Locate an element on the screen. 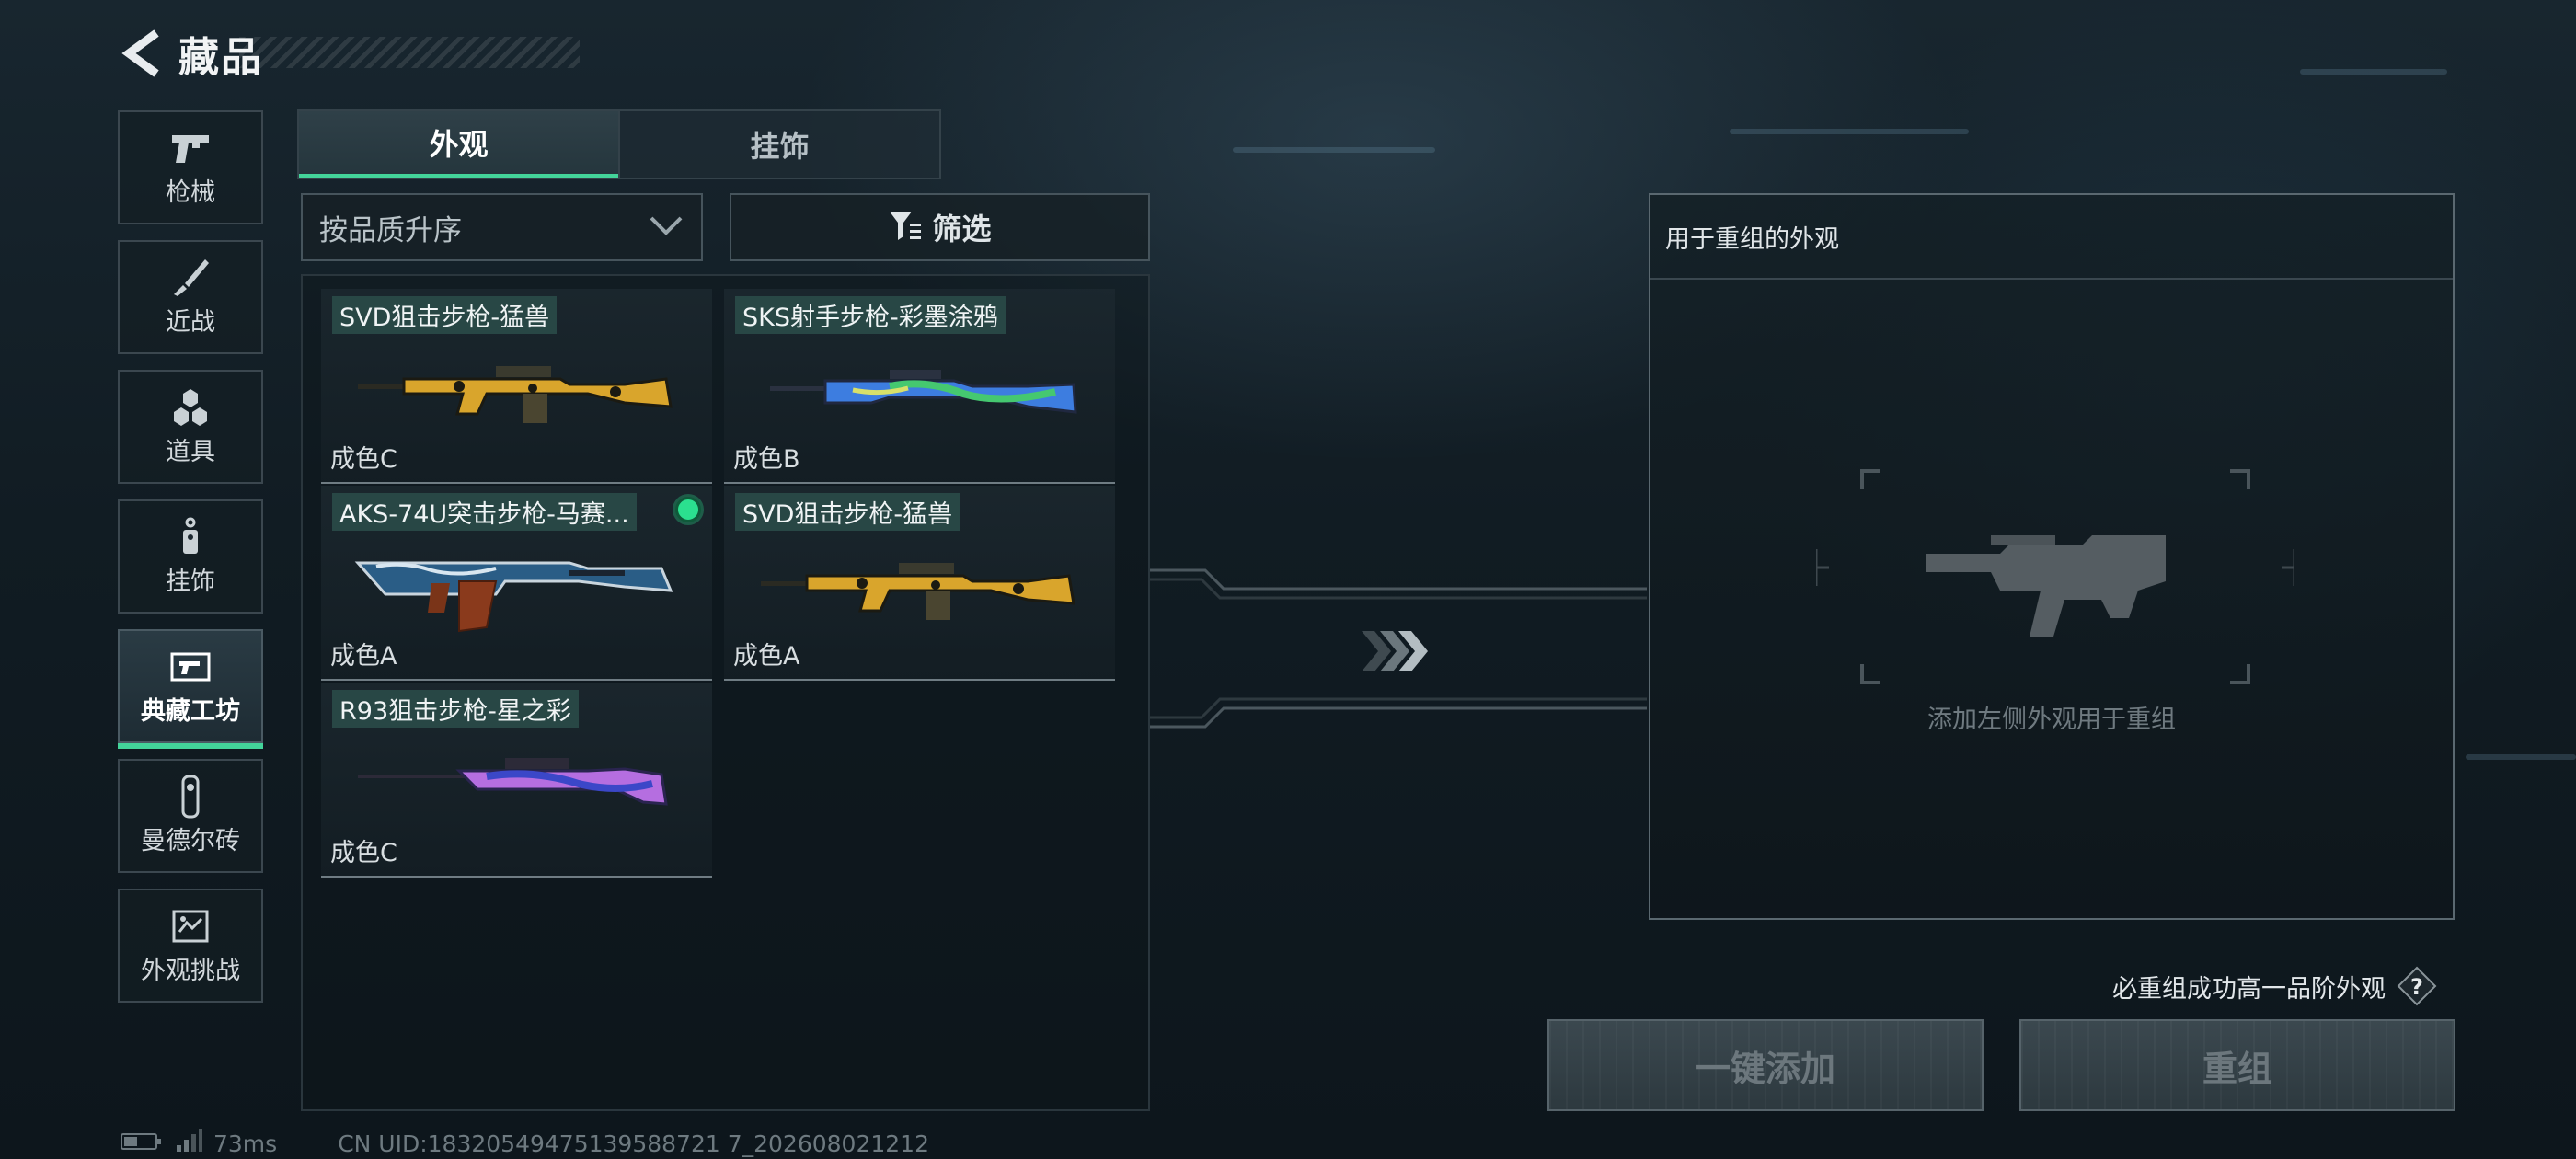 The image size is (2576, 1159). skin-card: SVD狙击步枪-猛兽 成色C is located at coordinates (516, 386).